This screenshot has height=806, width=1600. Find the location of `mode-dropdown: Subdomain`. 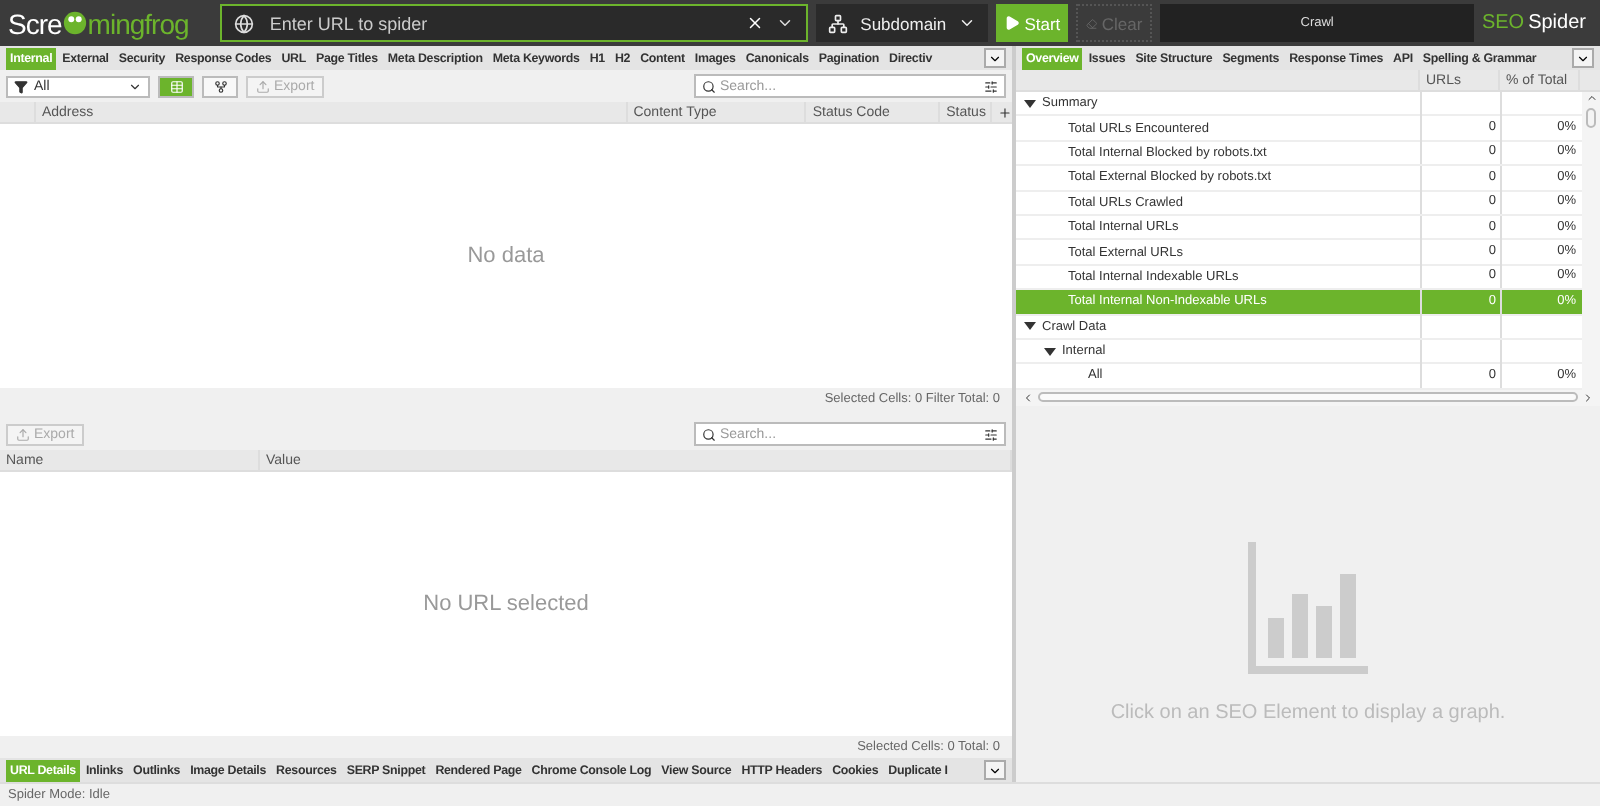

mode-dropdown: Subdomain is located at coordinates (902, 23).